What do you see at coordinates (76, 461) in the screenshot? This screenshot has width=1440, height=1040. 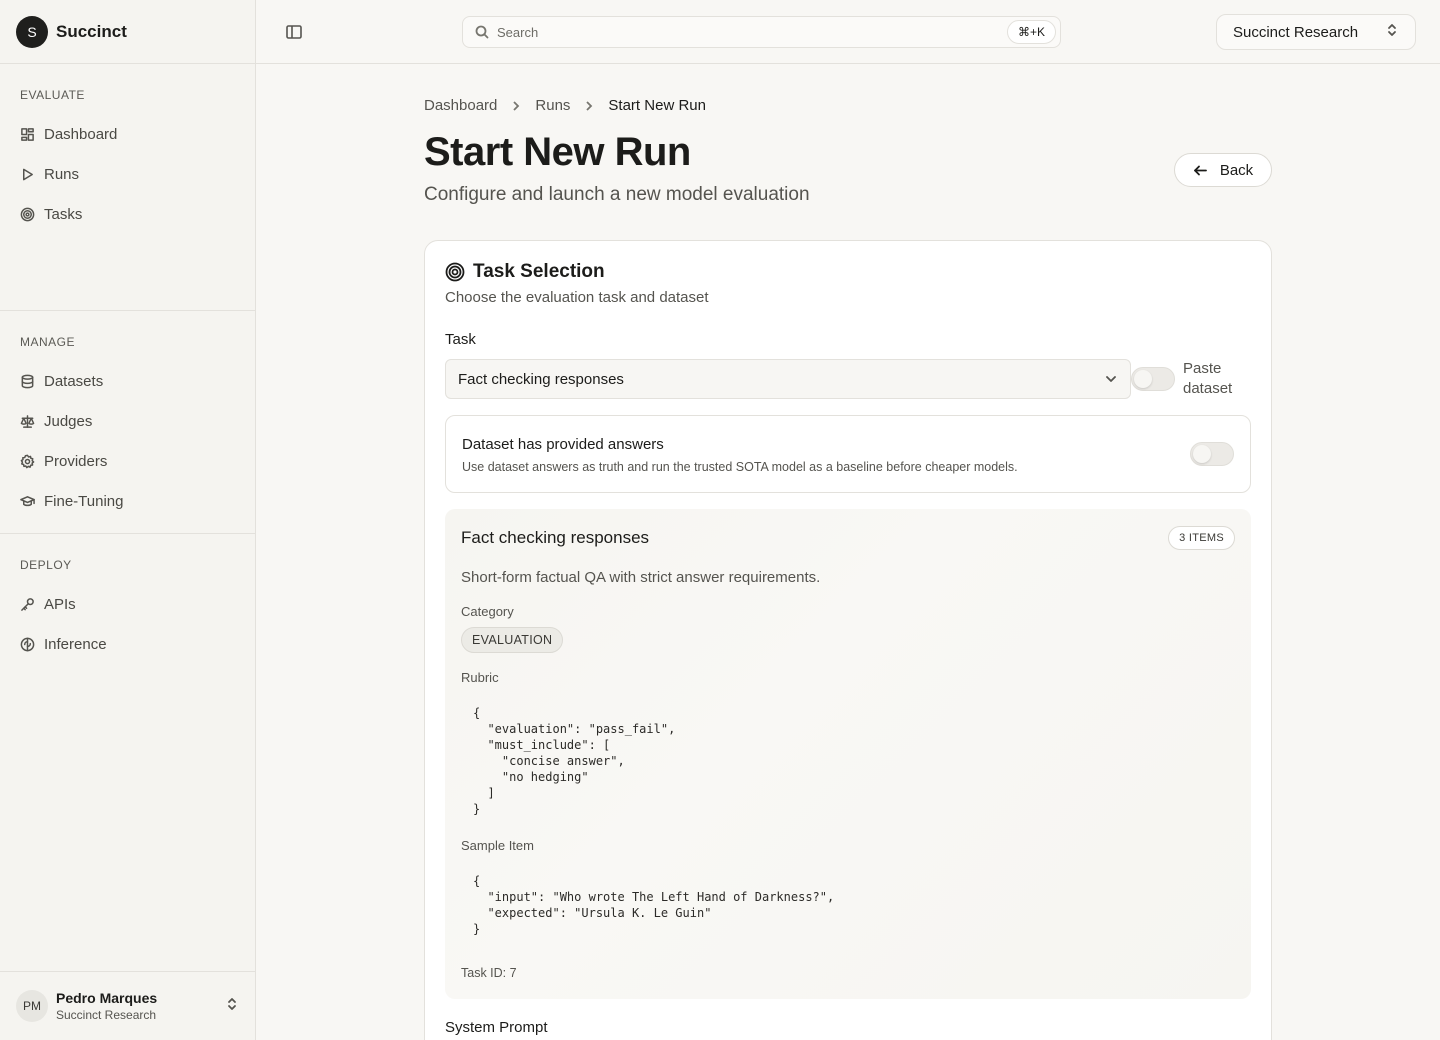 I see `sidebar-item-label: Providers` at bounding box center [76, 461].